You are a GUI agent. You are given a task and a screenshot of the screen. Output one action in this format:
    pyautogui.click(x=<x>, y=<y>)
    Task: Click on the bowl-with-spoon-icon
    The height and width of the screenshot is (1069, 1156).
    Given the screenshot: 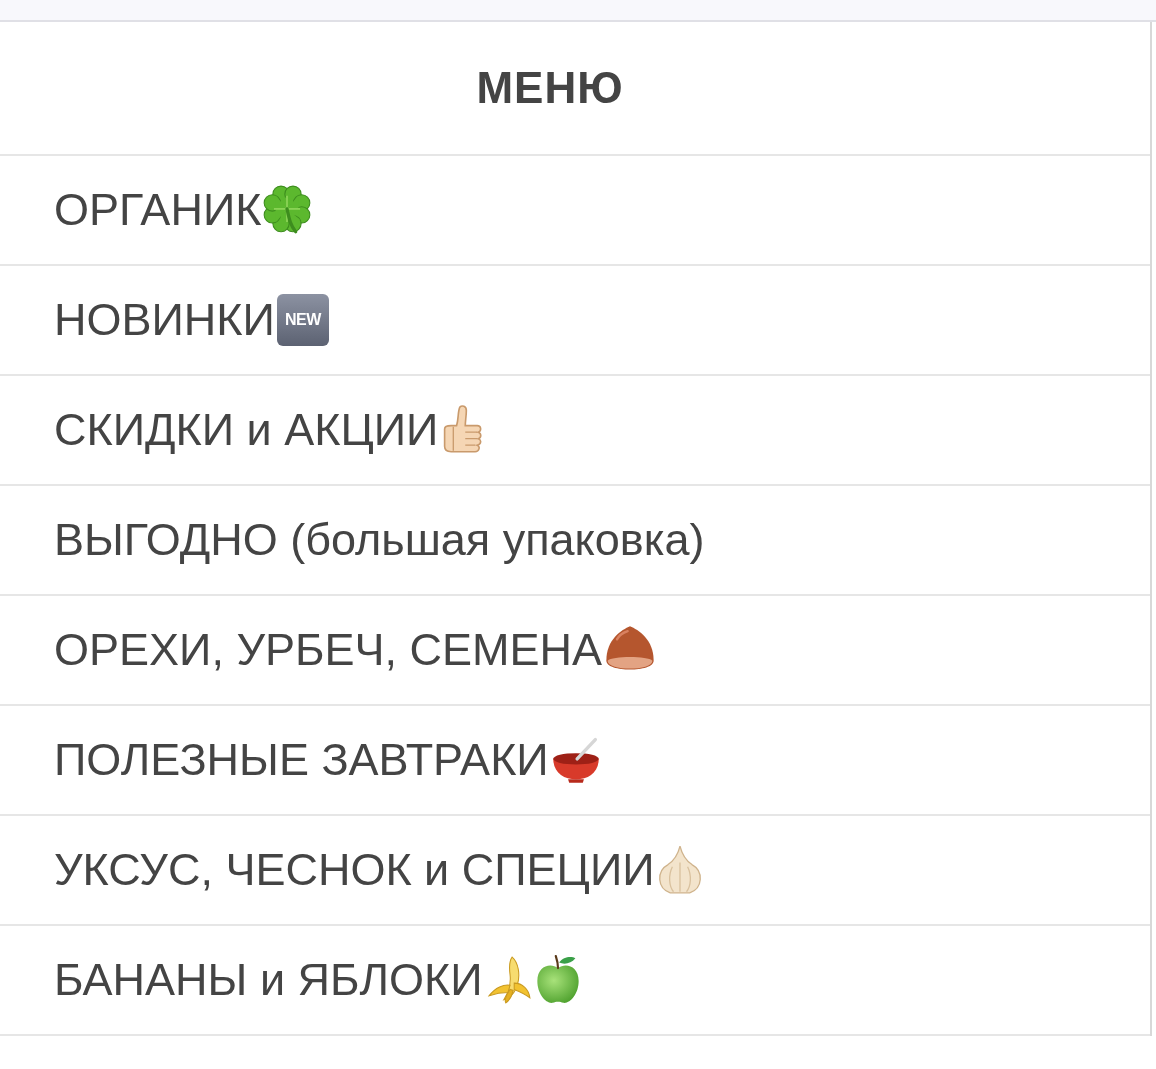 What is the action you would take?
    pyautogui.click(x=575, y=760)
    